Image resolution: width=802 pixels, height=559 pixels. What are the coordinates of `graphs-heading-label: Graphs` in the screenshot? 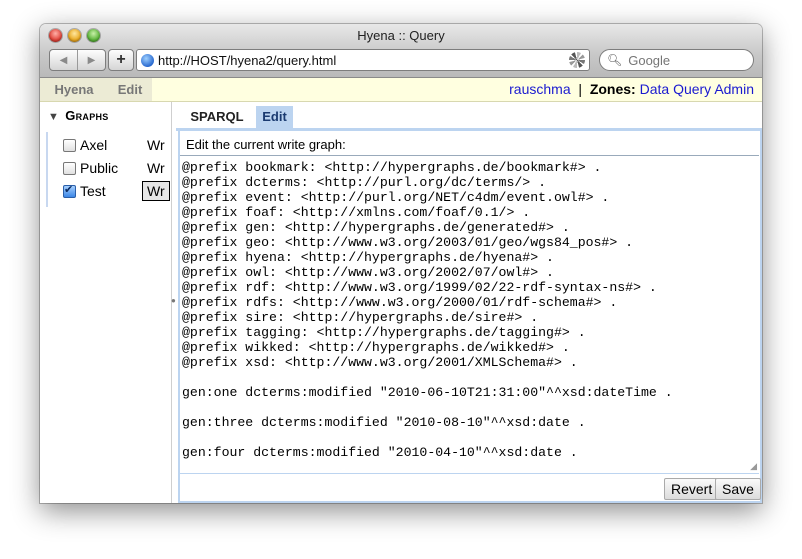 It's located at (87, 115).